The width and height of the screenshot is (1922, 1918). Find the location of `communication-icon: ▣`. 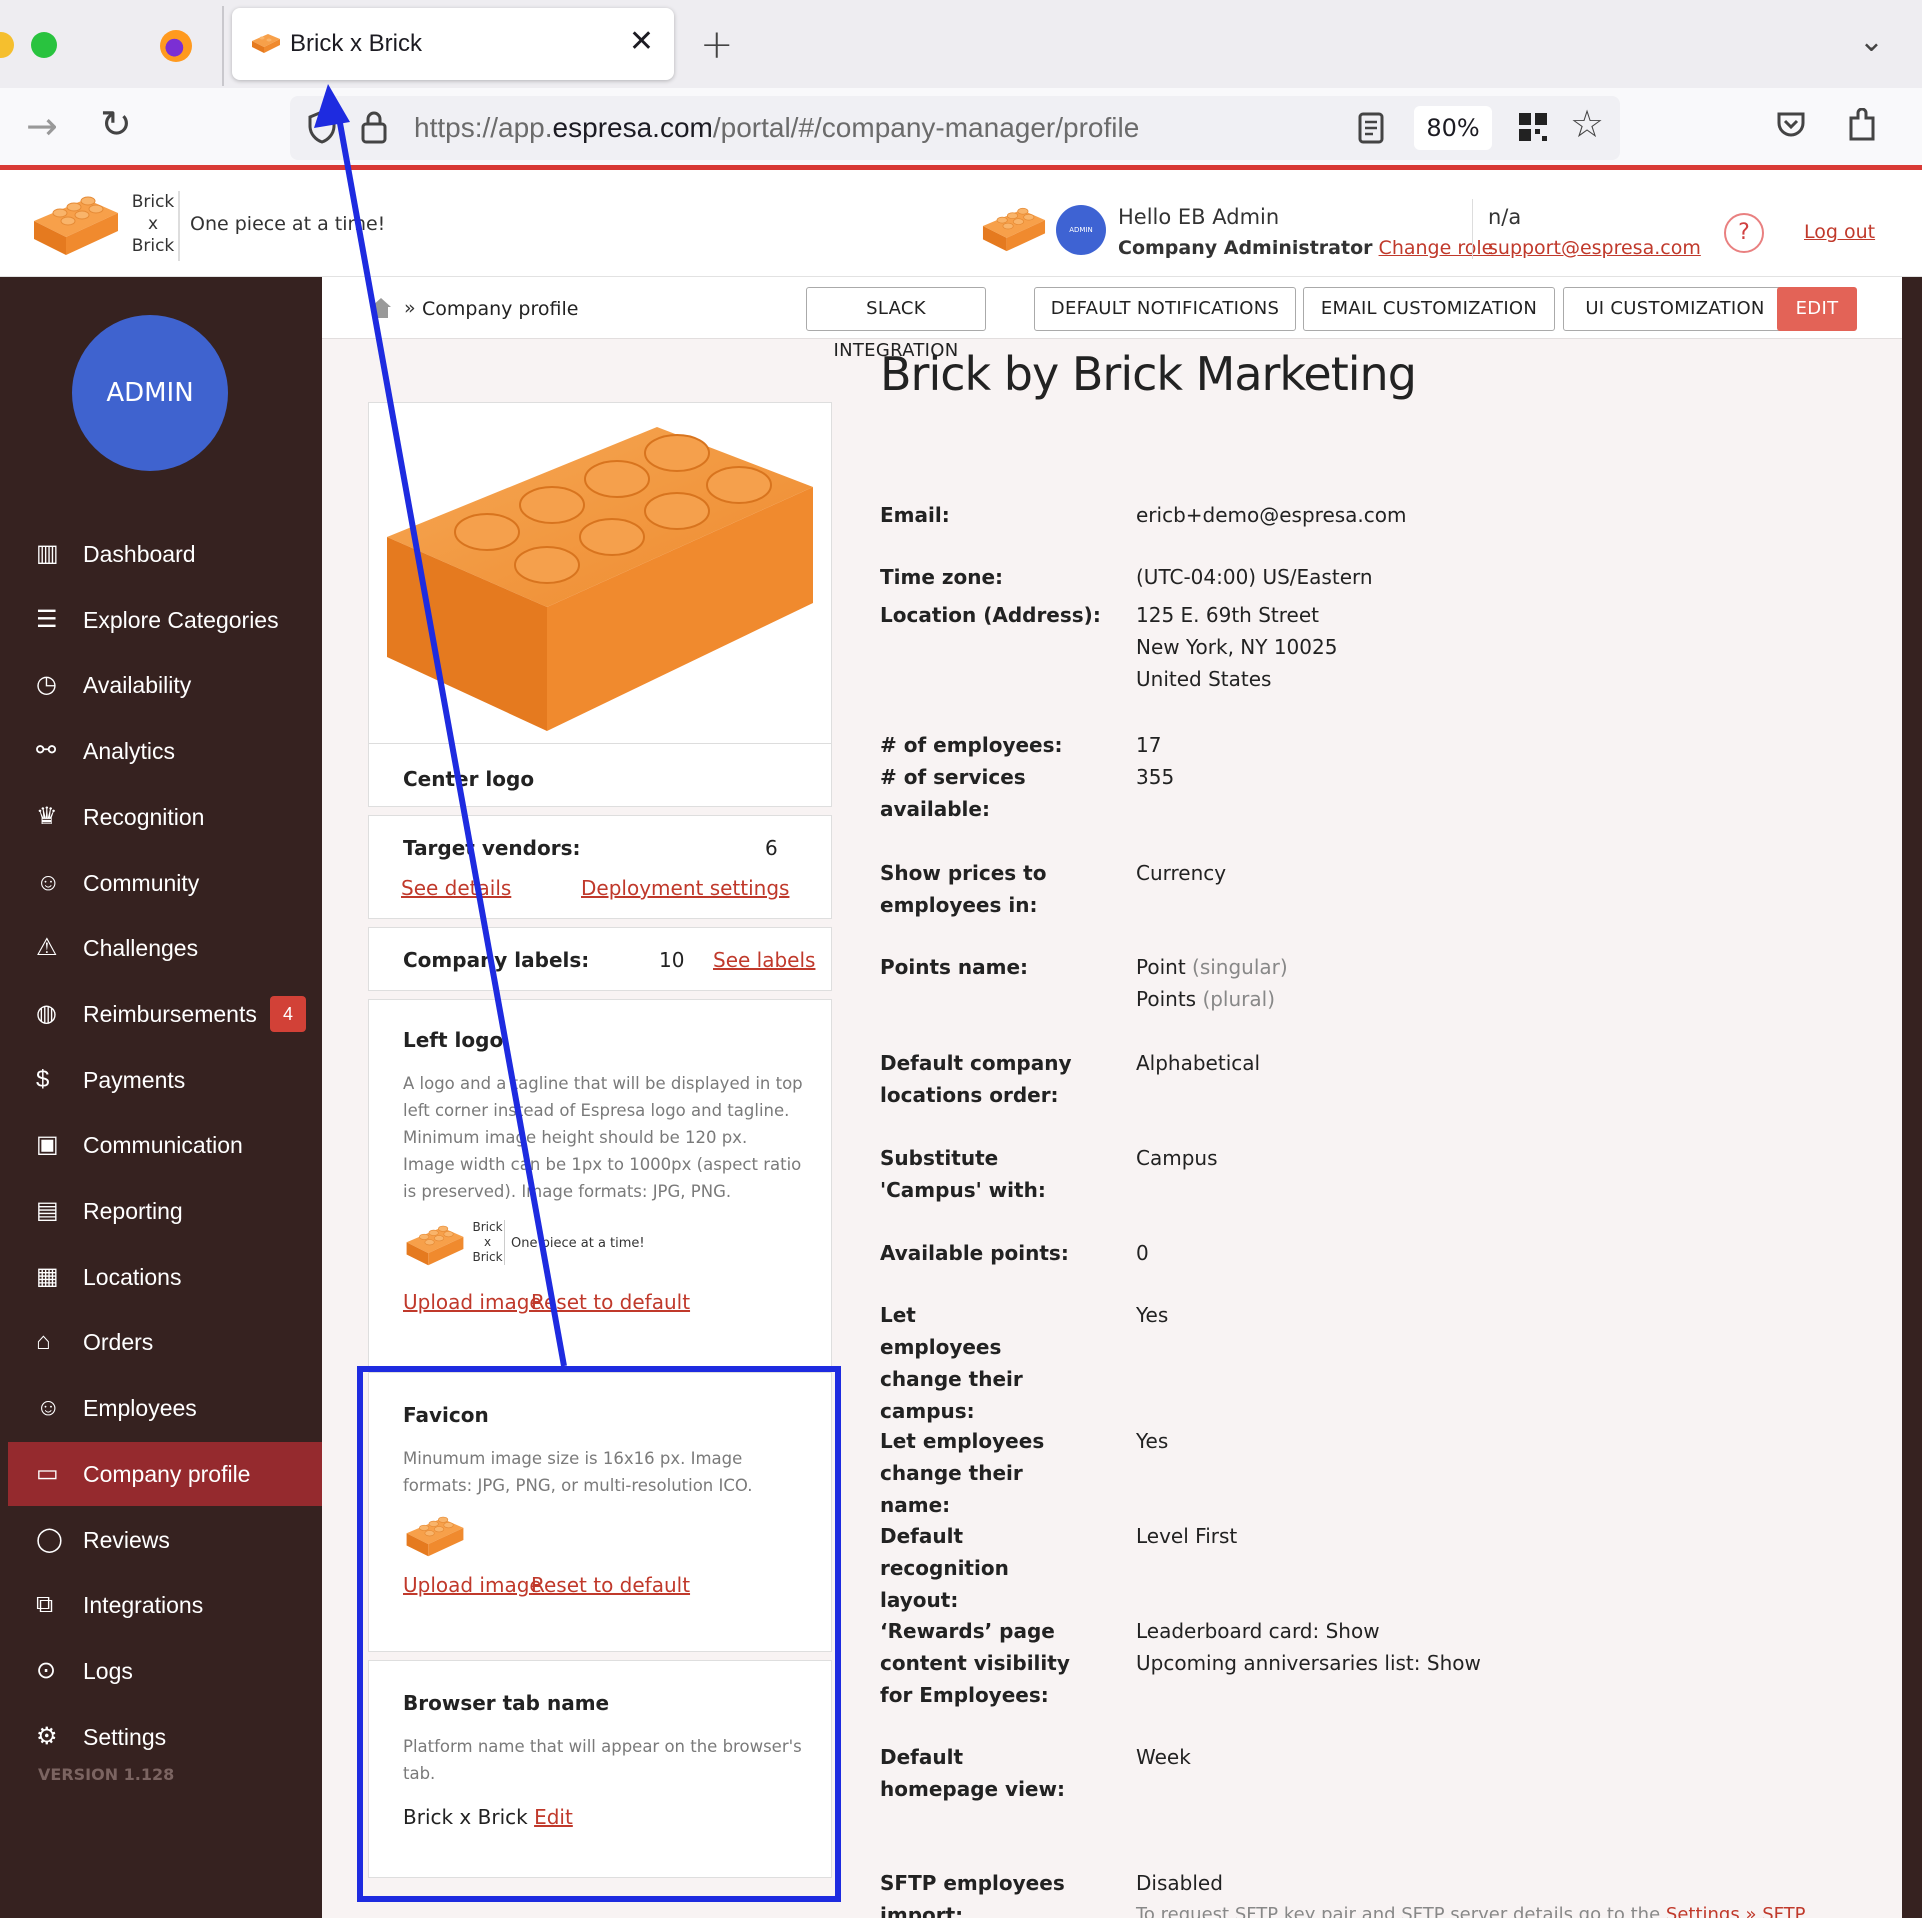

communication-icon: ▣ is located at coordinates (47, 1144).